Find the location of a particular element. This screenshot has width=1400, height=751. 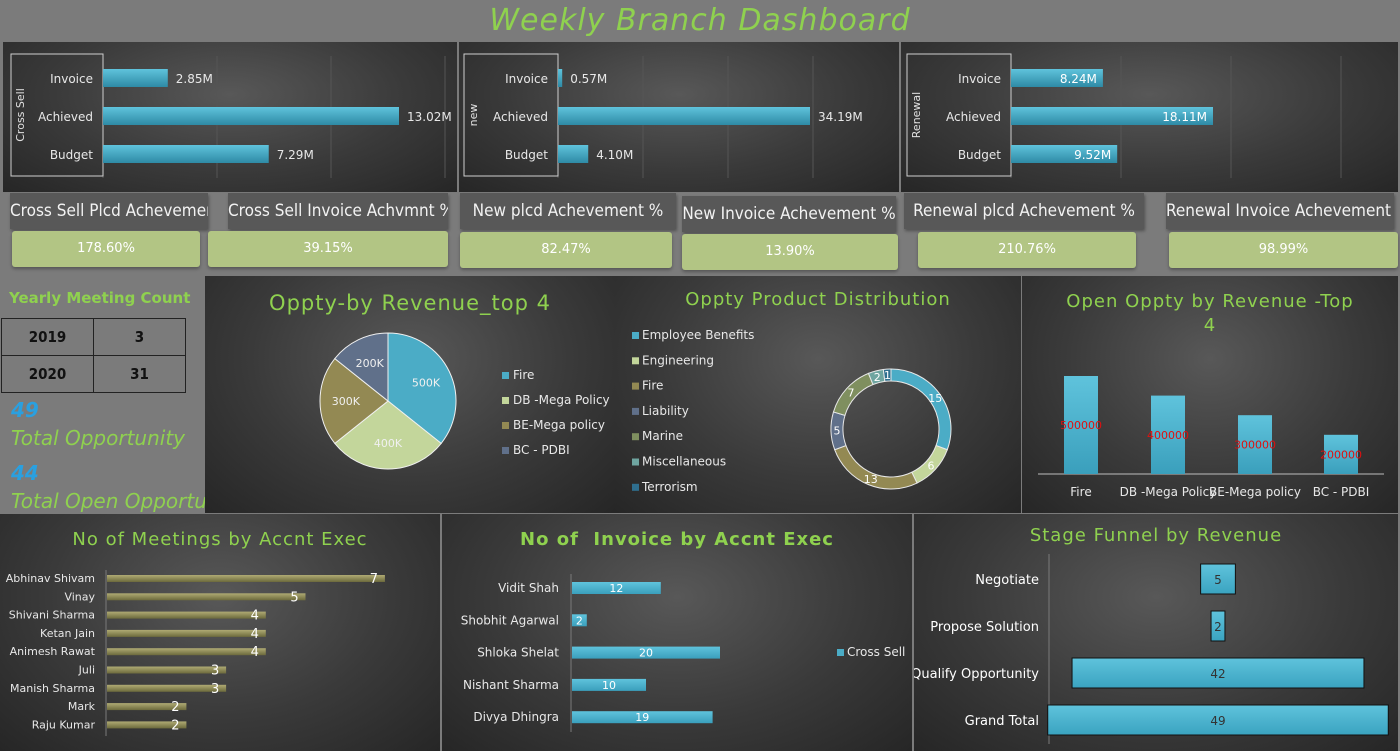

dashboard-title: Weekly Branch Dashboard is located at coordinates (700, 20).